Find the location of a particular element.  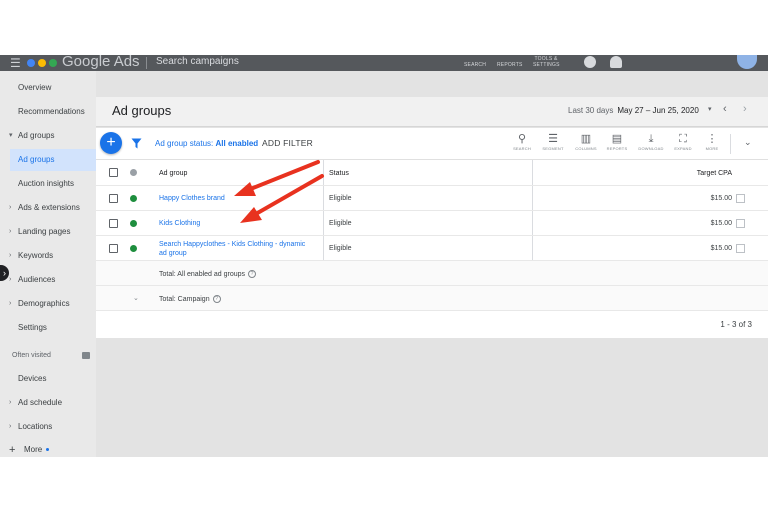

segment-icon: ☰ is located at coordinates (553, 139).